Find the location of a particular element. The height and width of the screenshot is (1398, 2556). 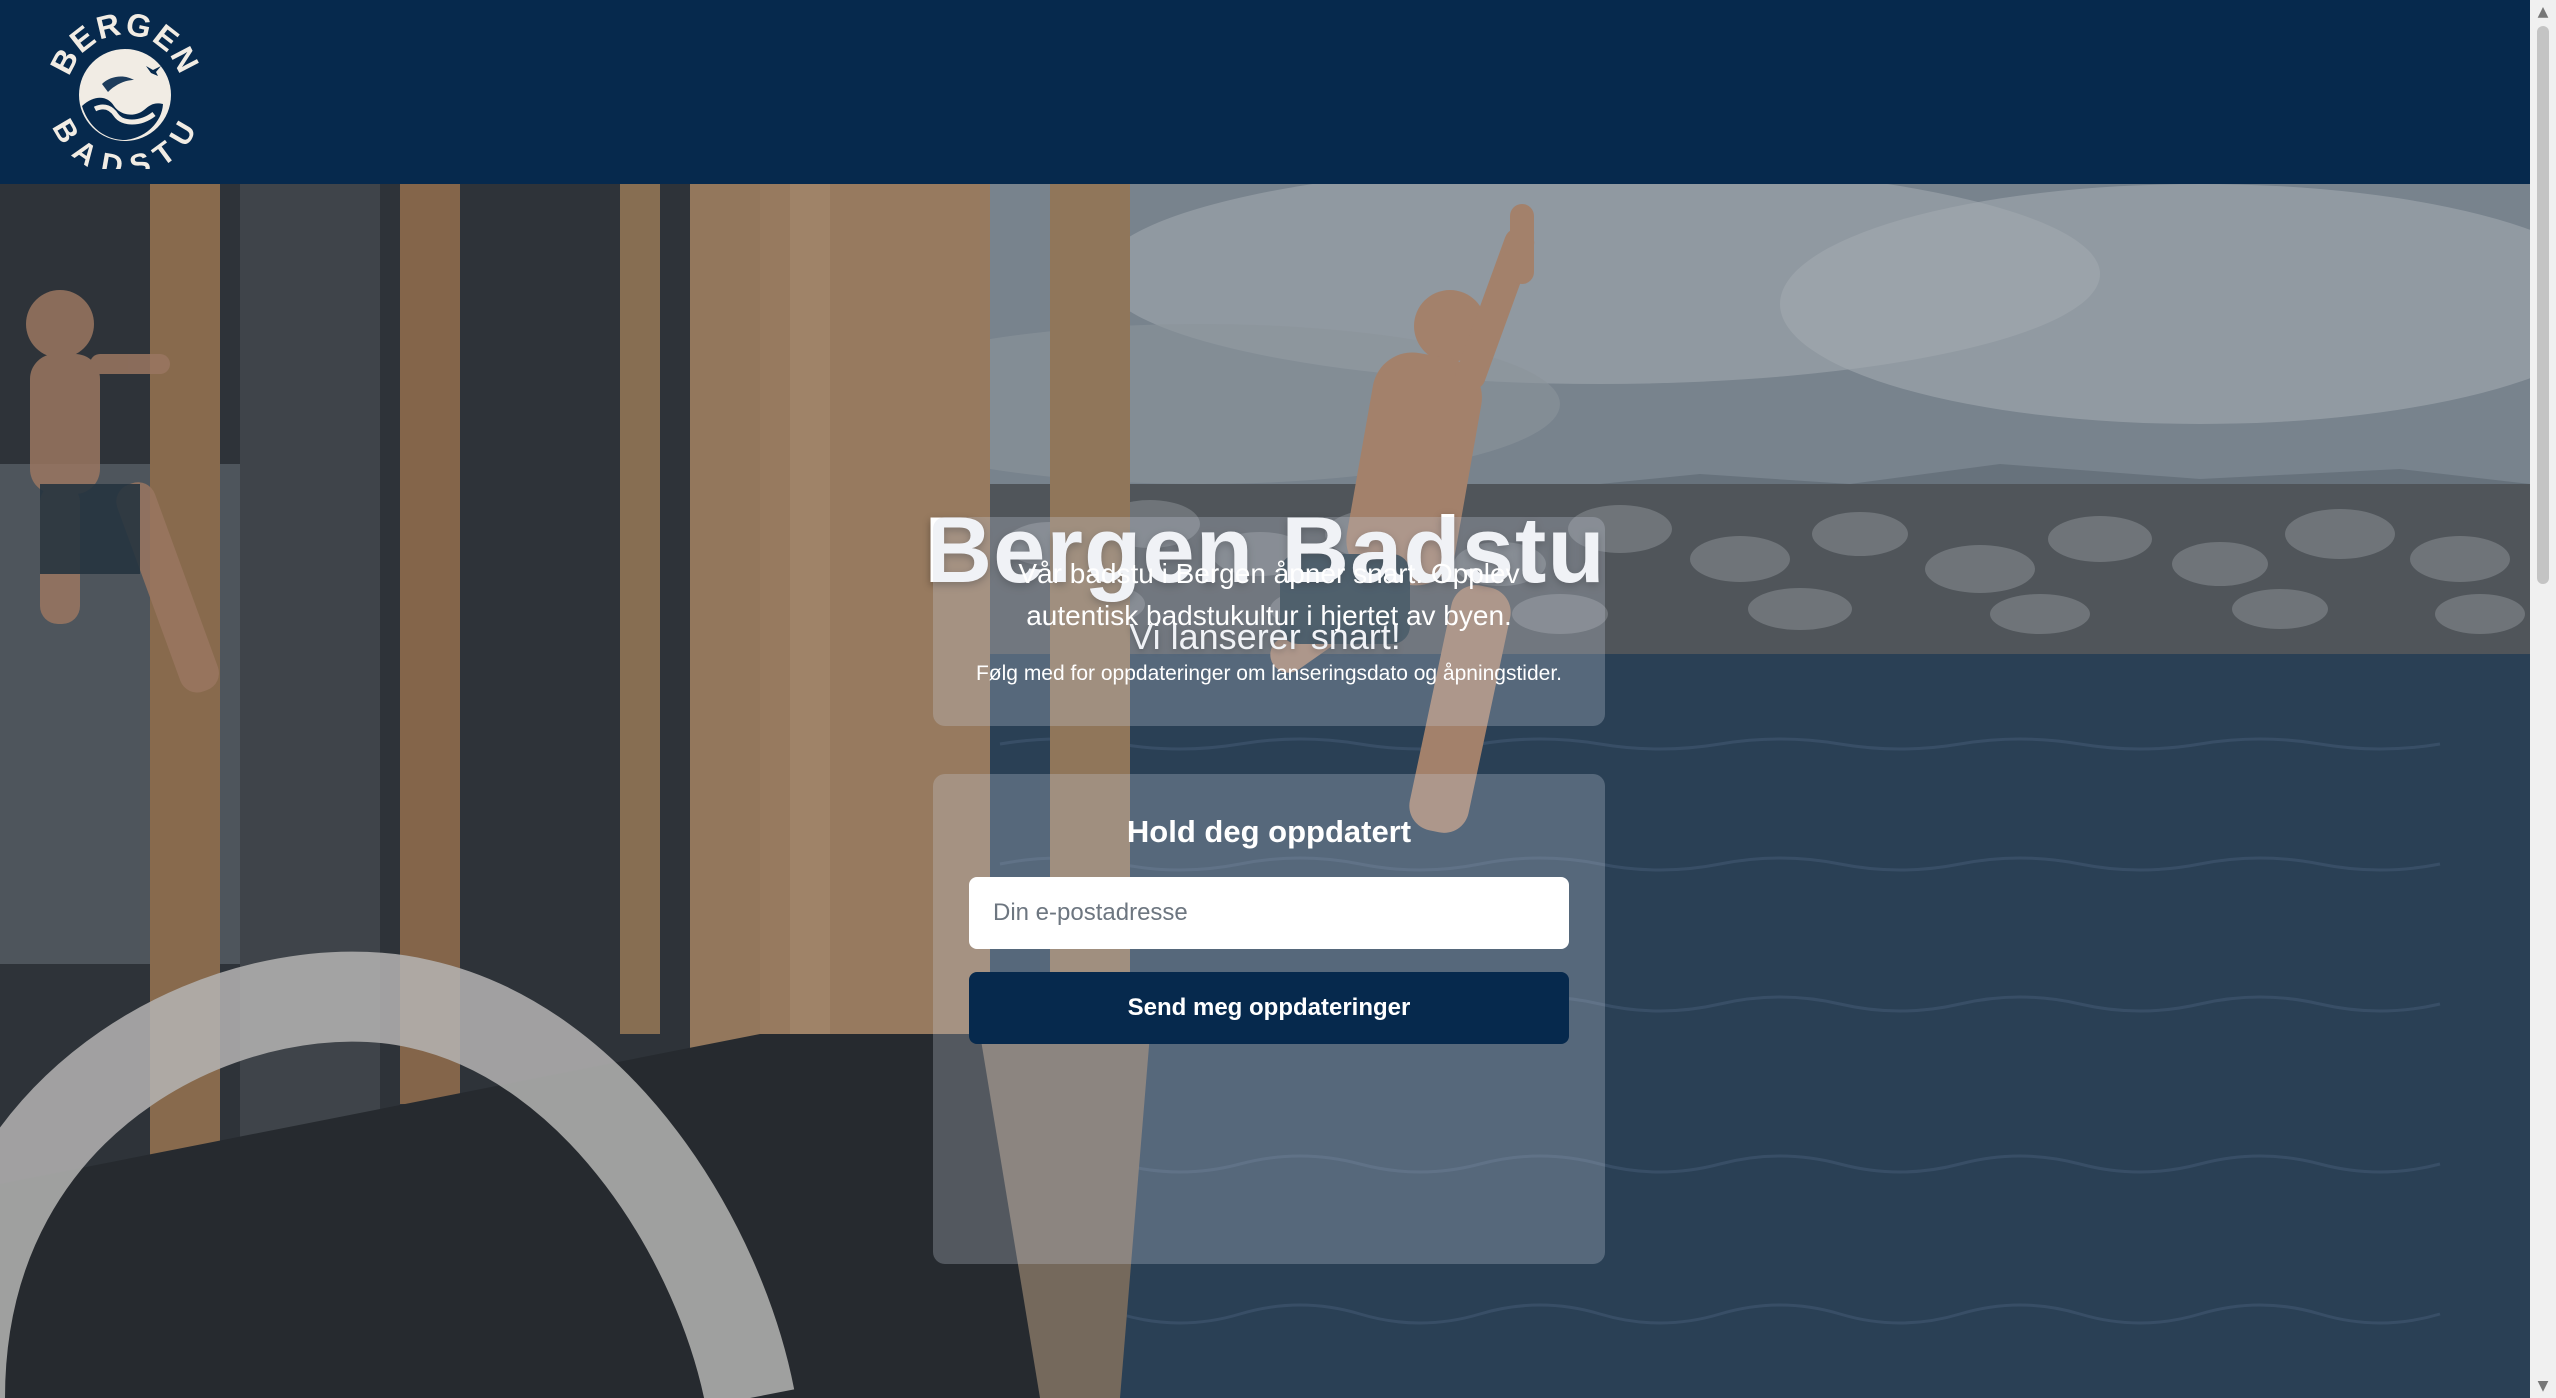

scroll-thumb is located at coordinates (2543, 305).